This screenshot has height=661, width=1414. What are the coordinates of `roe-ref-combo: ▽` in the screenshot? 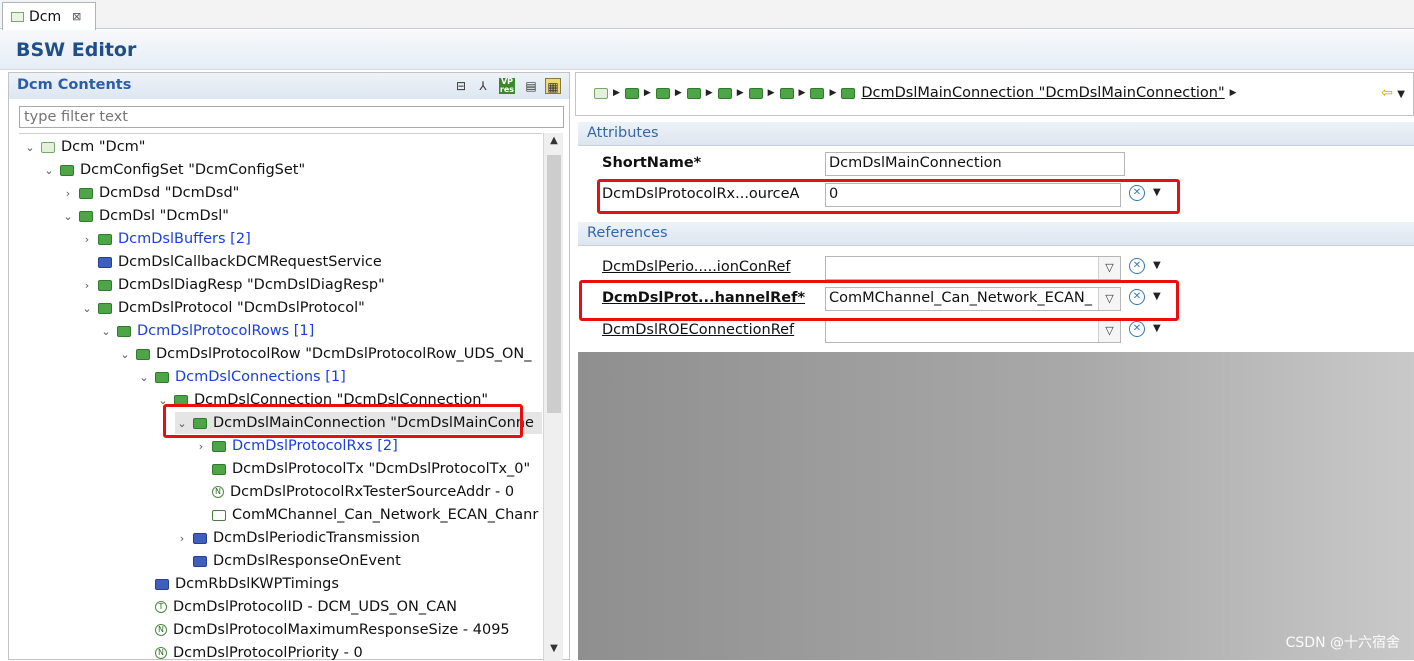 It's located at (973, 331).